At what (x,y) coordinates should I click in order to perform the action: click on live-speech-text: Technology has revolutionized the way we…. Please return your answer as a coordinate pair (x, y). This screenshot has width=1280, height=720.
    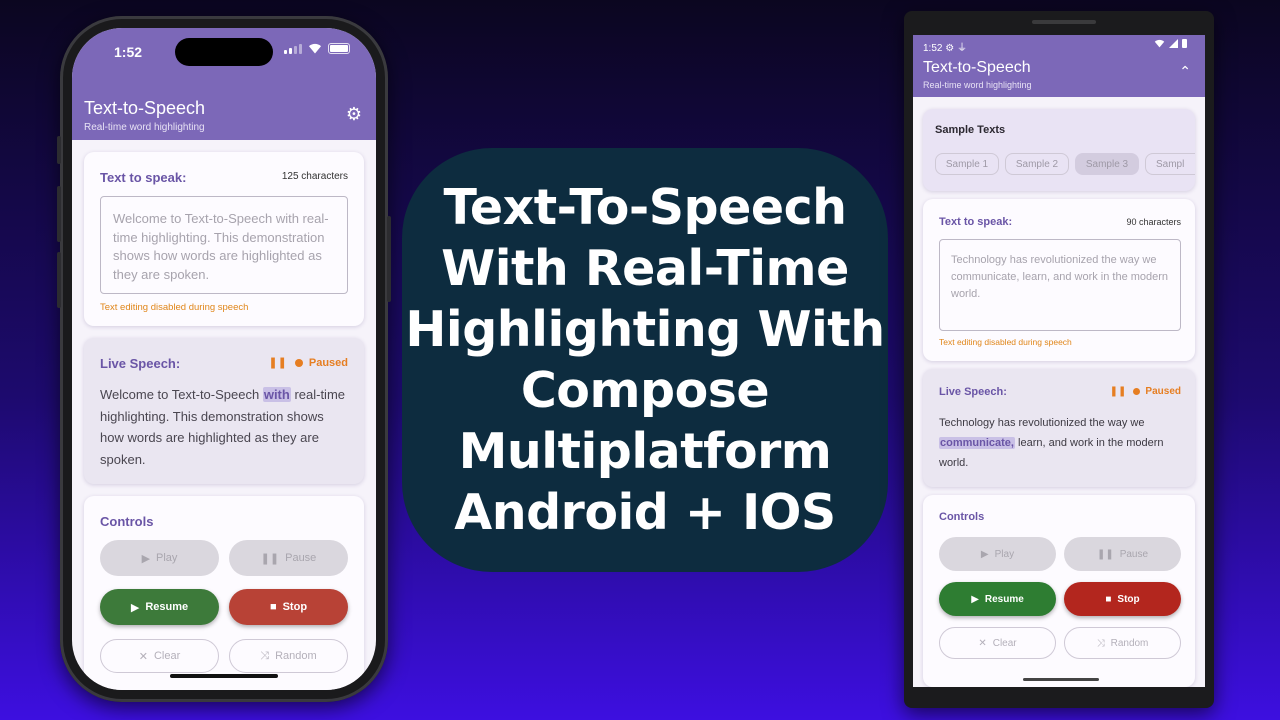
    Looking at the image, I should click on (1063, 443).